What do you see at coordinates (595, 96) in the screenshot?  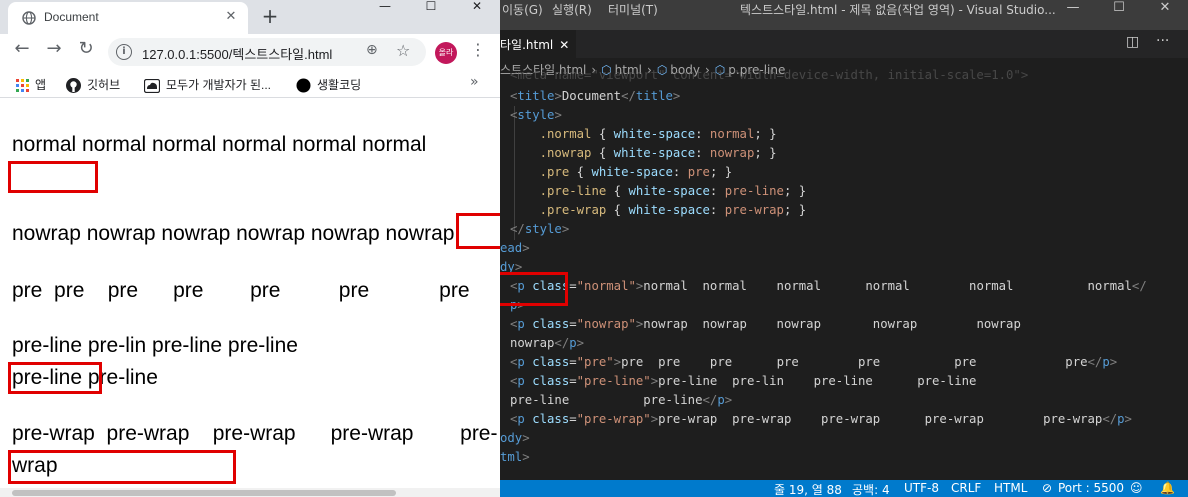 I see `code-line-2: <title>Document</title>` at bounding box center [595, 96].